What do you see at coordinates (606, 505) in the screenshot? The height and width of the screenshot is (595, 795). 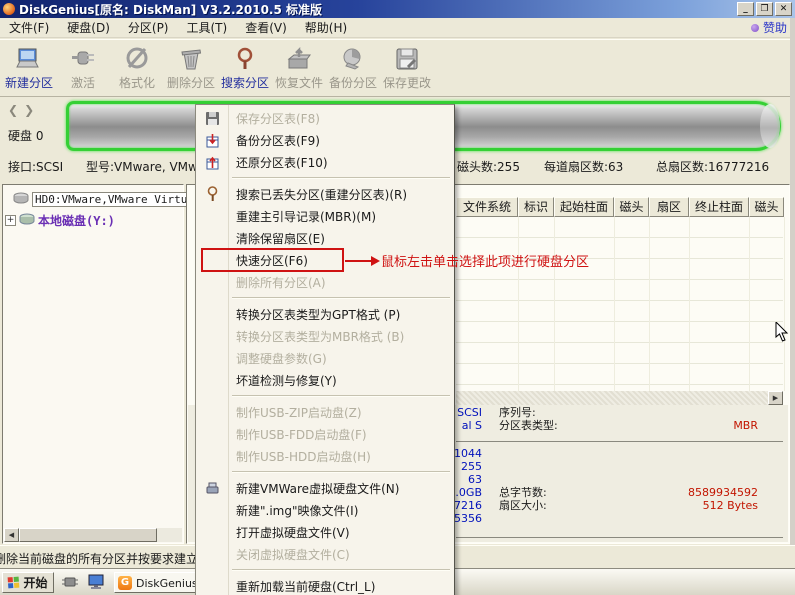 I see `detail-row: 7216 扇区大小: 512 Bytes` at bounding box center [606, 505].